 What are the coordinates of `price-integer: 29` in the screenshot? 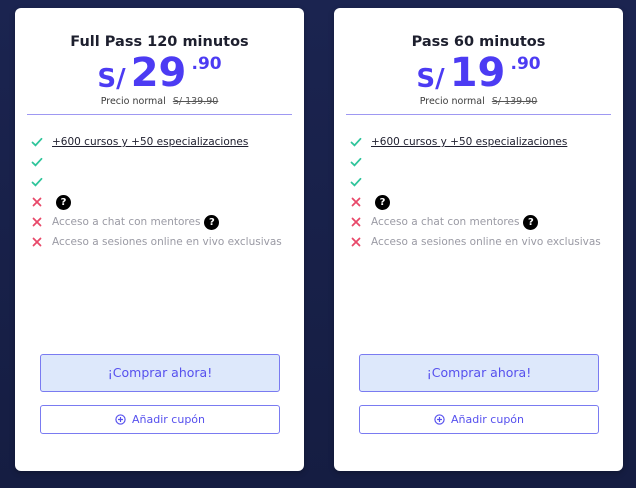 It's located at (158, 73).